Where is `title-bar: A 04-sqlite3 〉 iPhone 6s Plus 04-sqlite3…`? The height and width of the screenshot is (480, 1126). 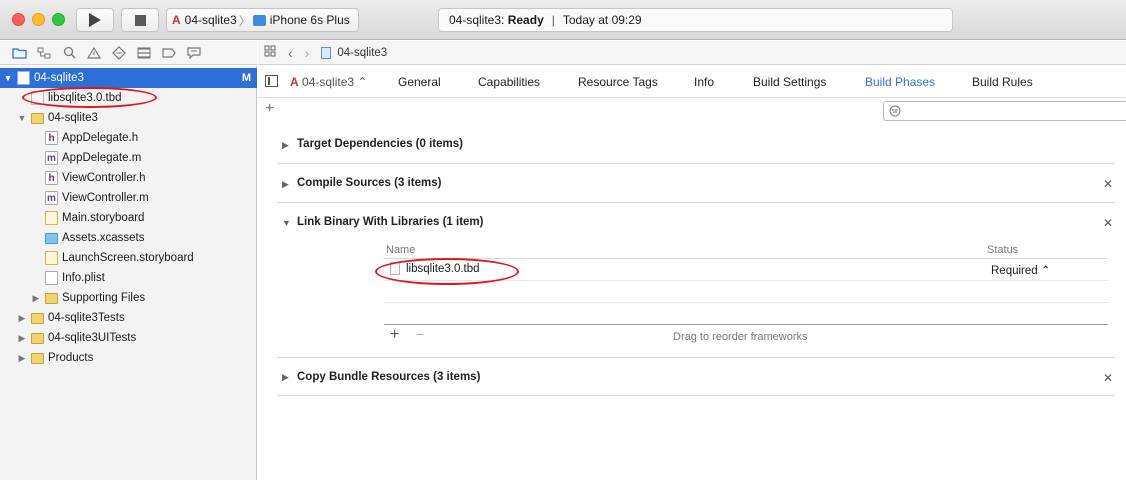 title-bar: A 04-sqlite3 〉 iPhone 6s Plus 04-sqlite3… is located at coordinates (563, 20).